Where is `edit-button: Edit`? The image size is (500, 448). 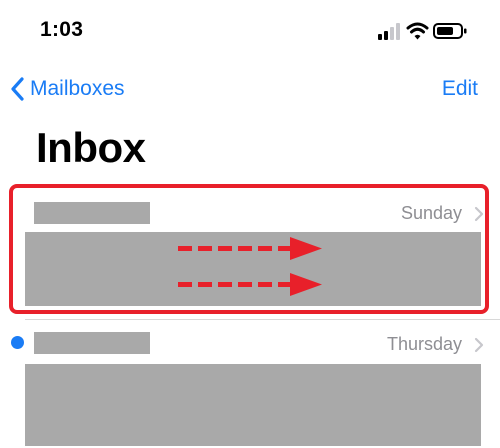 edit-button: Edit is located at coordinates (460, 89).